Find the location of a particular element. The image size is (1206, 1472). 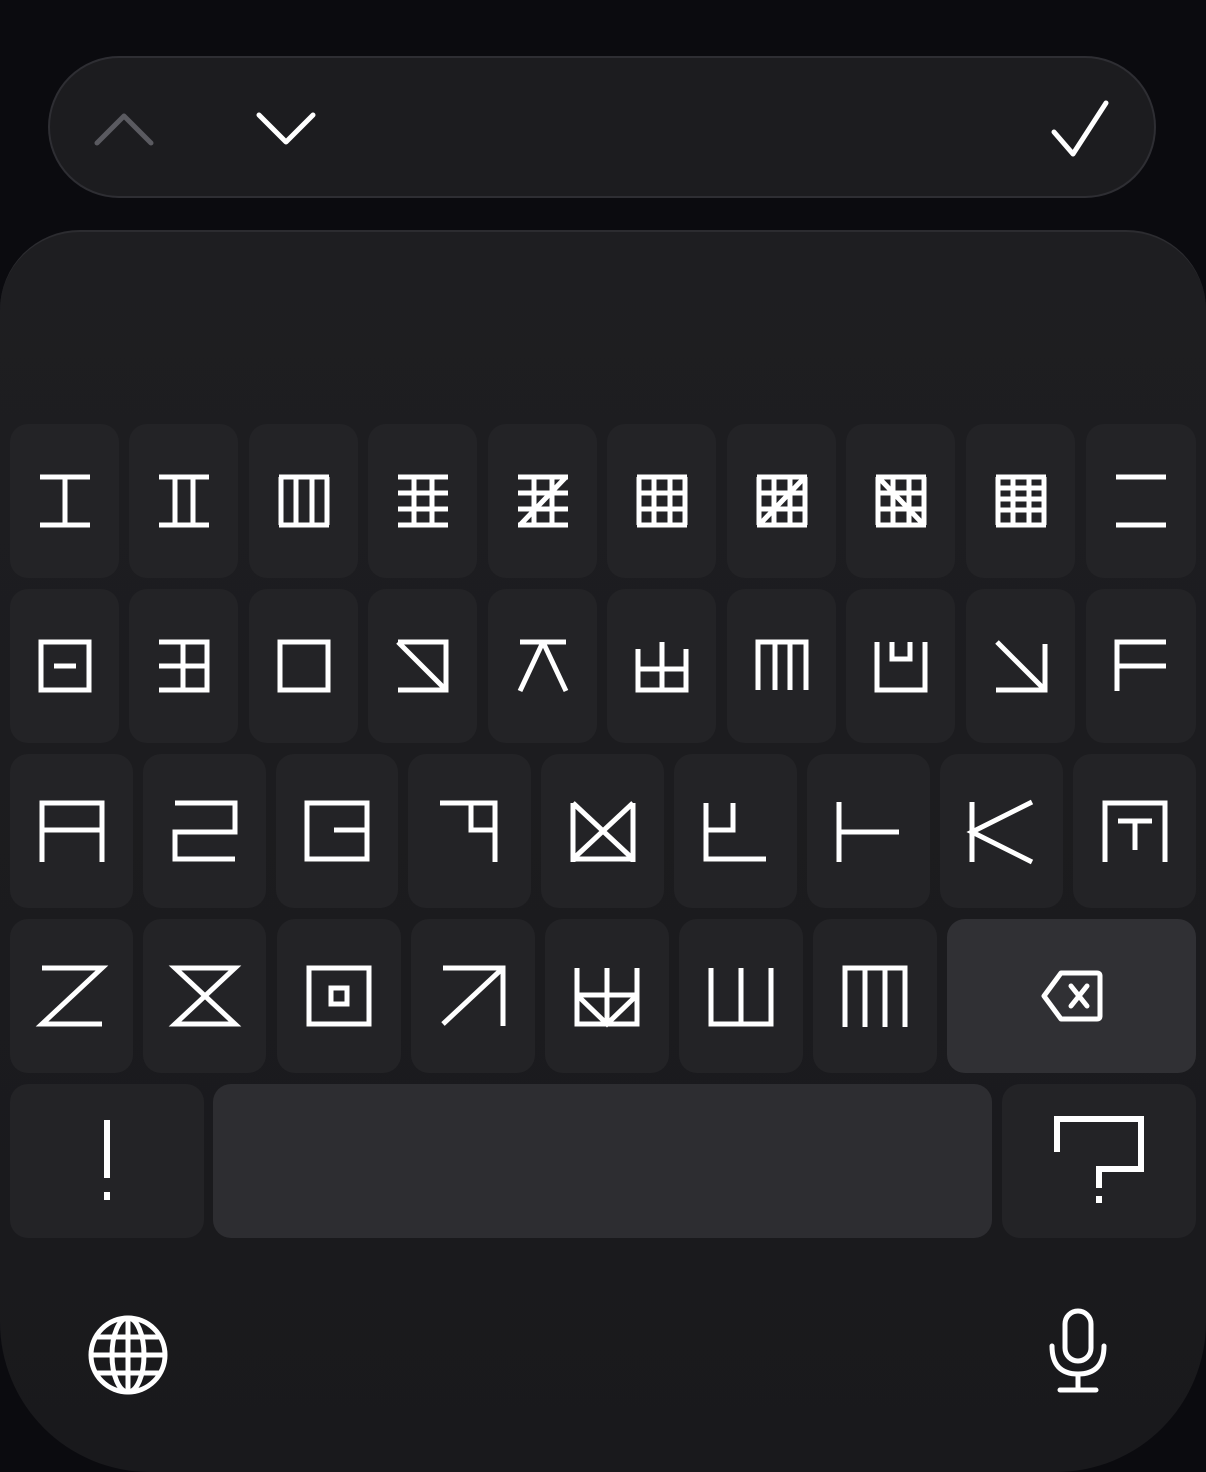

key-glyph-b is located at coordinates (337, 831).